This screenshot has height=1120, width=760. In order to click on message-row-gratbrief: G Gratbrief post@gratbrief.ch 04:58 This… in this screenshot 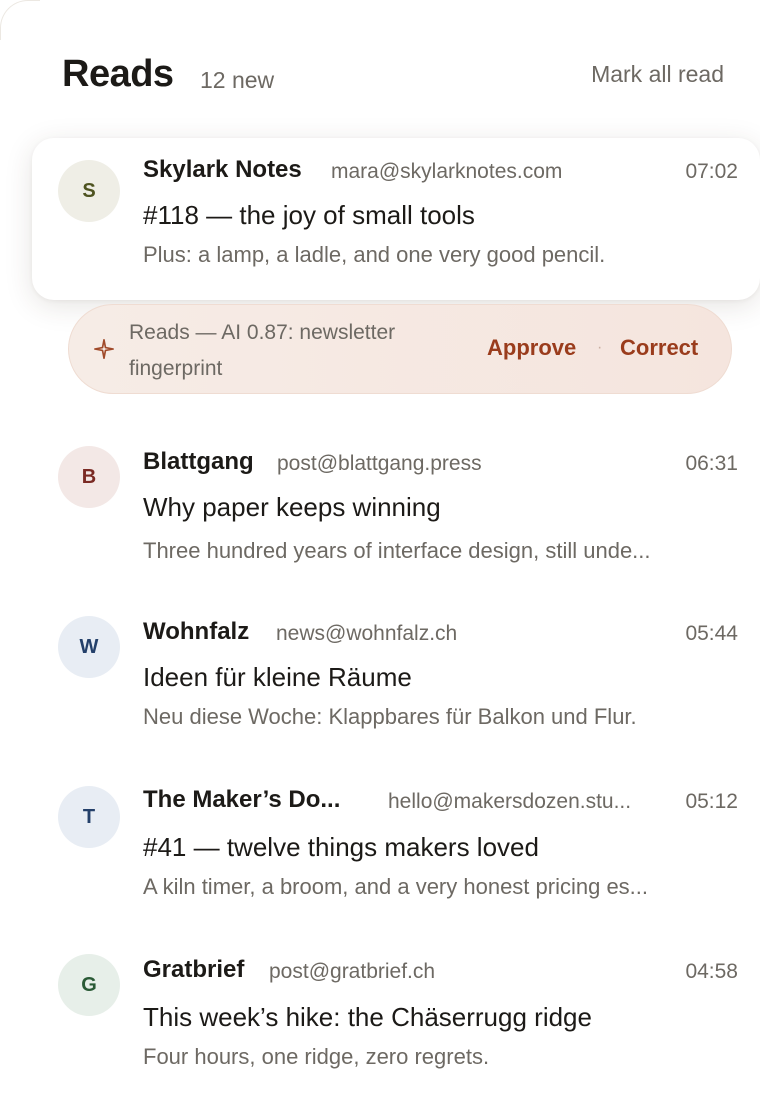, I will do `click(396, 1017)`.